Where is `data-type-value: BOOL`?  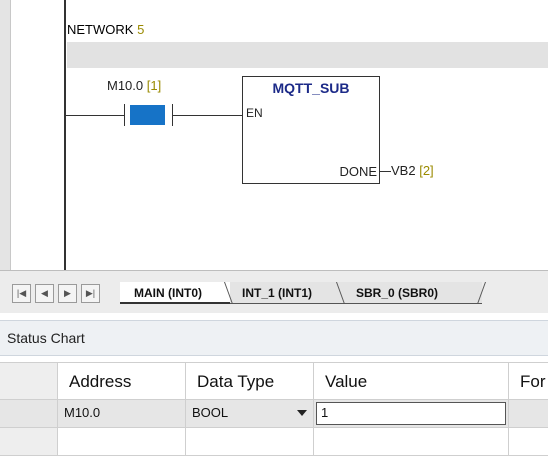 data-type-value: BOOL is located at coordinates (210, 412).